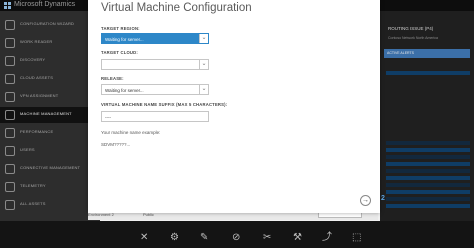 The image size is (474, 248). Describe the element at coordinates (236, 238) in the screenshot. I see `link-icon: ⊘` at that location.